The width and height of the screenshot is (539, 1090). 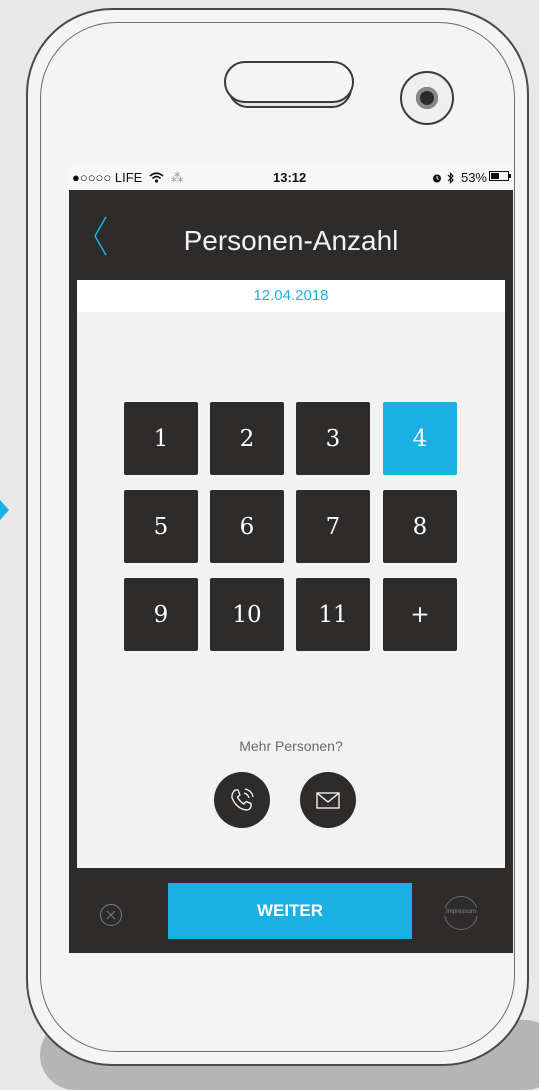 I want to click on wifi-icon, so click(x=158, y=177).